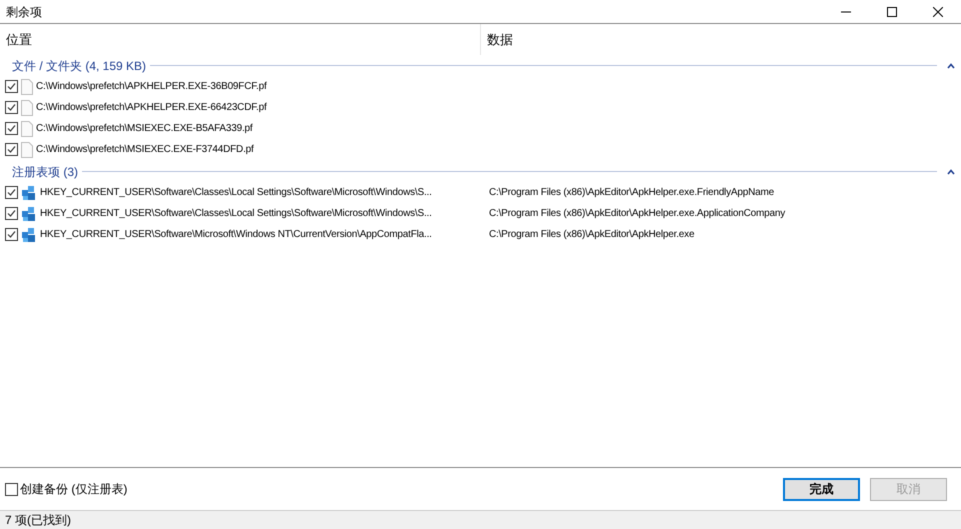 The width and height of the screenshot is (961, 529). Describe the element at coordinates (151, 108) in the screenshot. I see `location-cell-text: C:\Windows\prefetch\APKHELPER.EXE-66423CDF.pf` at that location.